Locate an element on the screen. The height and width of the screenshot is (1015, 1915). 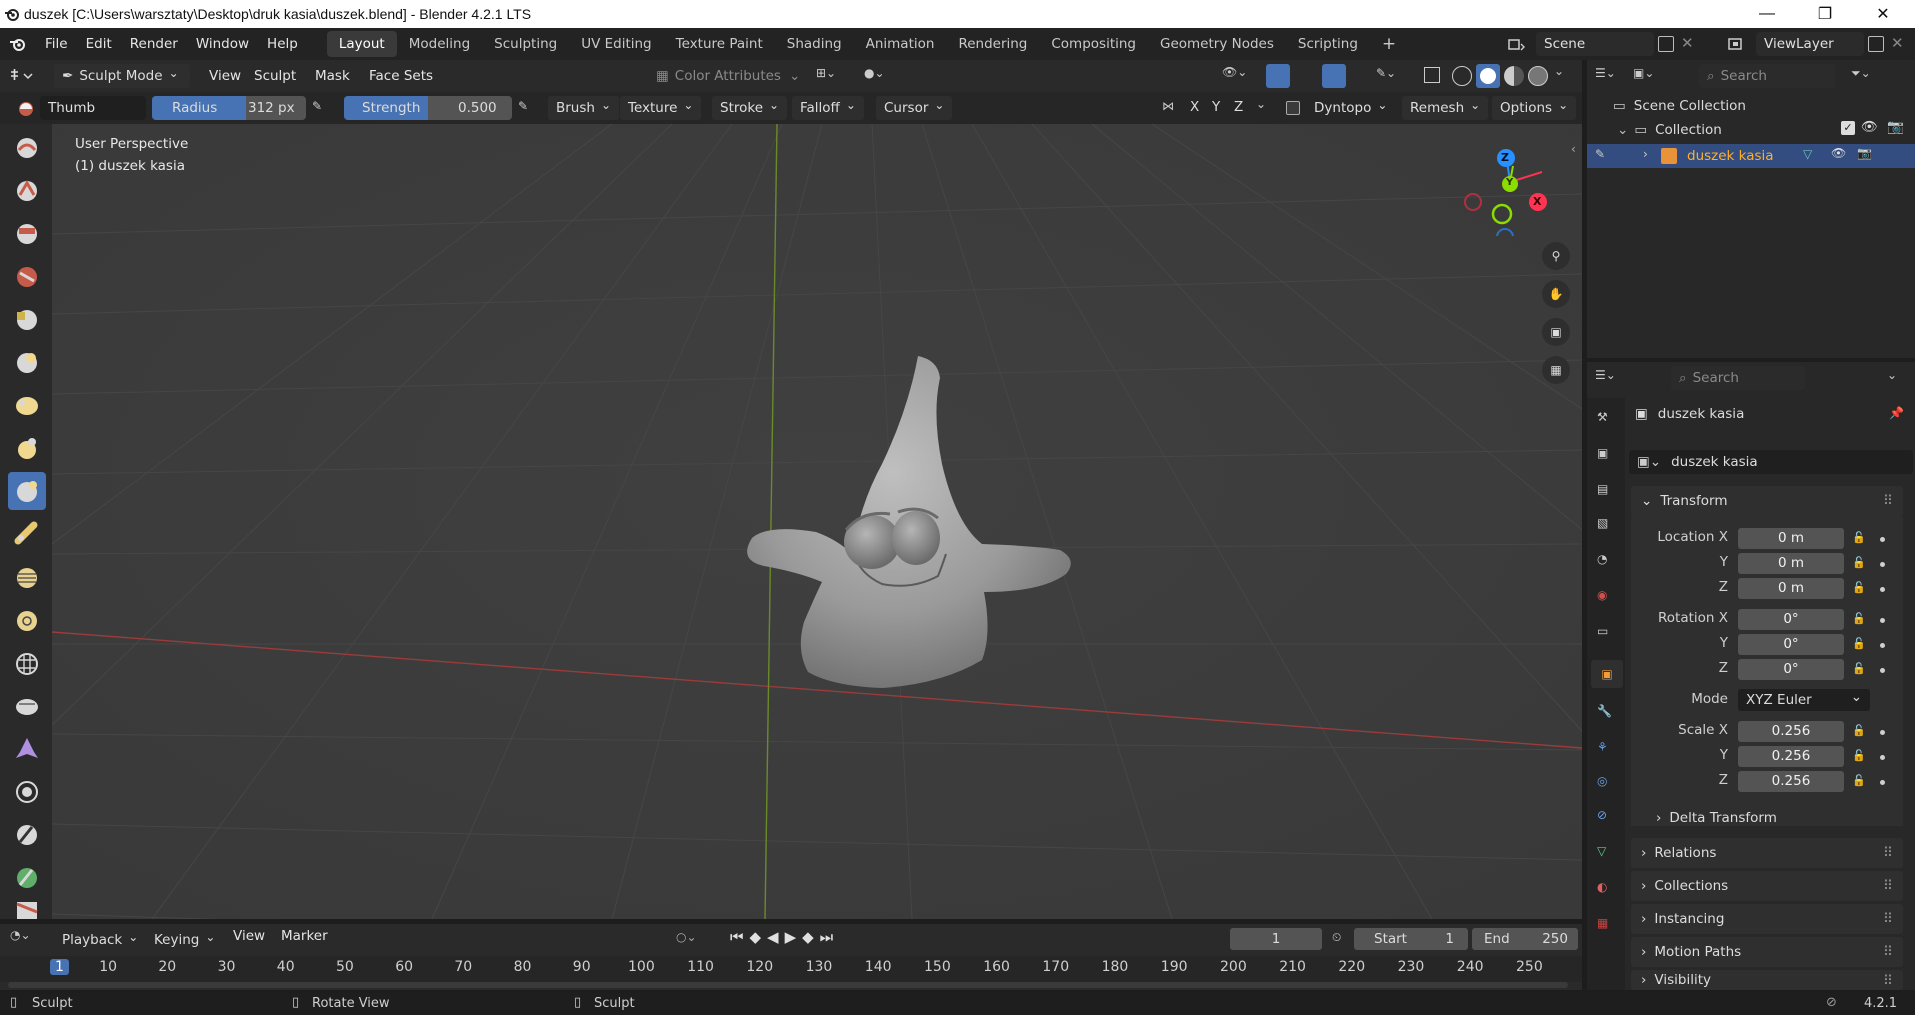
collection-checkbox: ✓ is located at coordinates (1848, 128).